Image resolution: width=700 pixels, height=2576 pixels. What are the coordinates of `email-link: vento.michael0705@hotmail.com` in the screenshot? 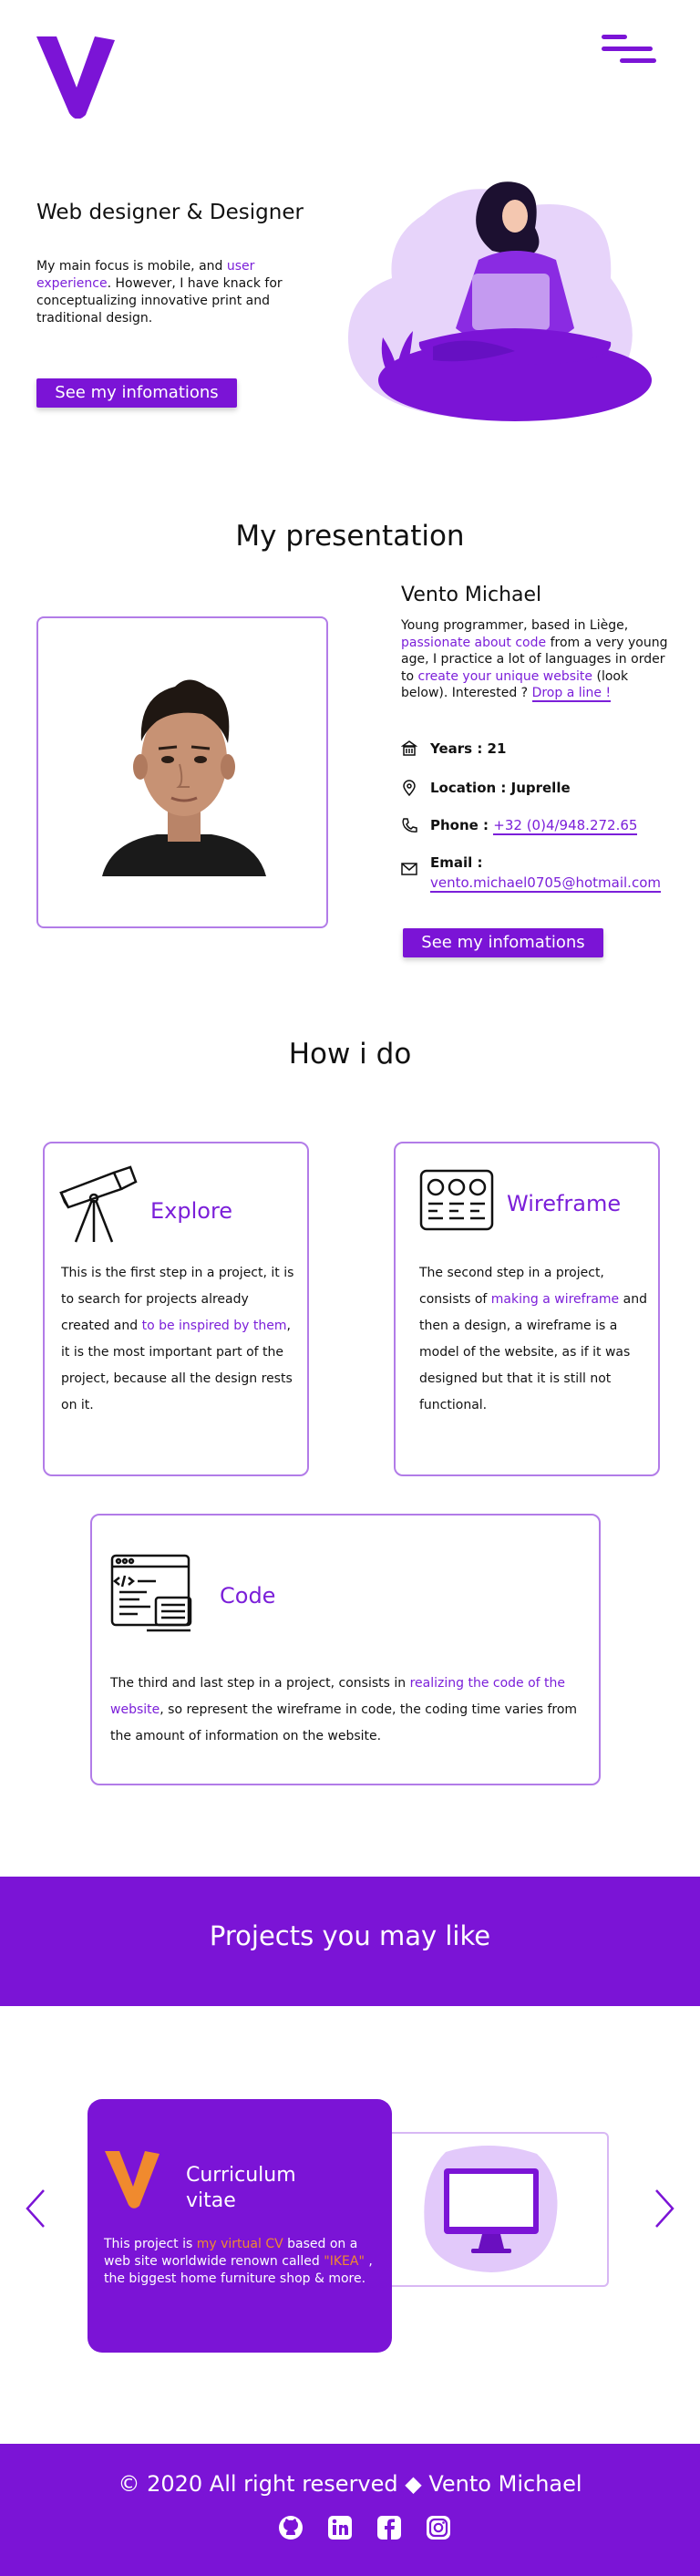 It's located at (546, 883).